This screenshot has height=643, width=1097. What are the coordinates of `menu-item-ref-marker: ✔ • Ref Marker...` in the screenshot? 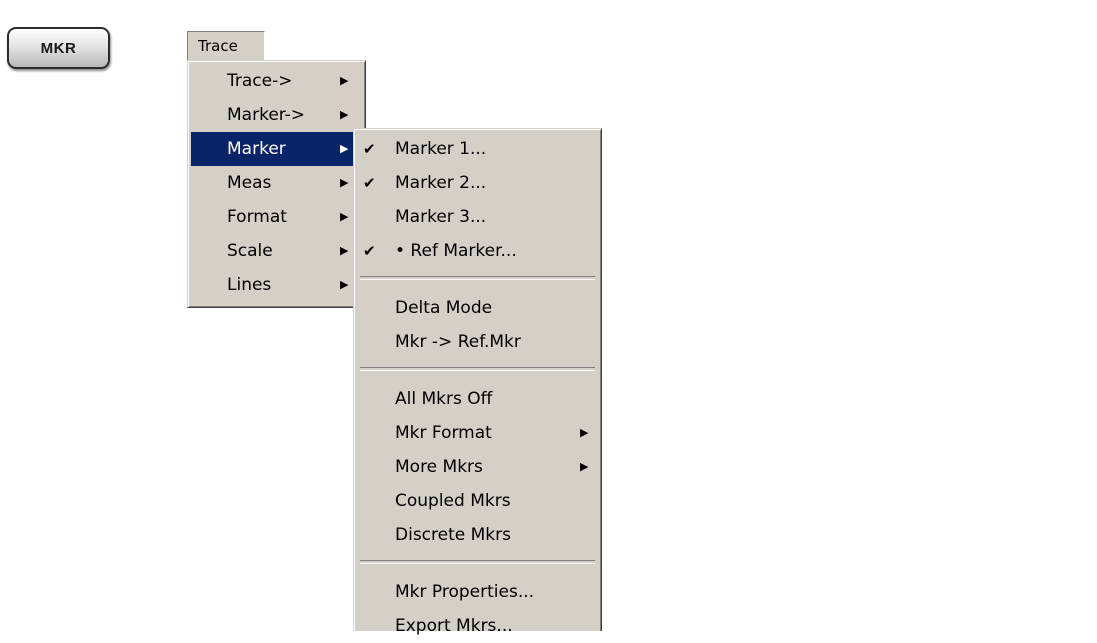 It's located at (477, 251).